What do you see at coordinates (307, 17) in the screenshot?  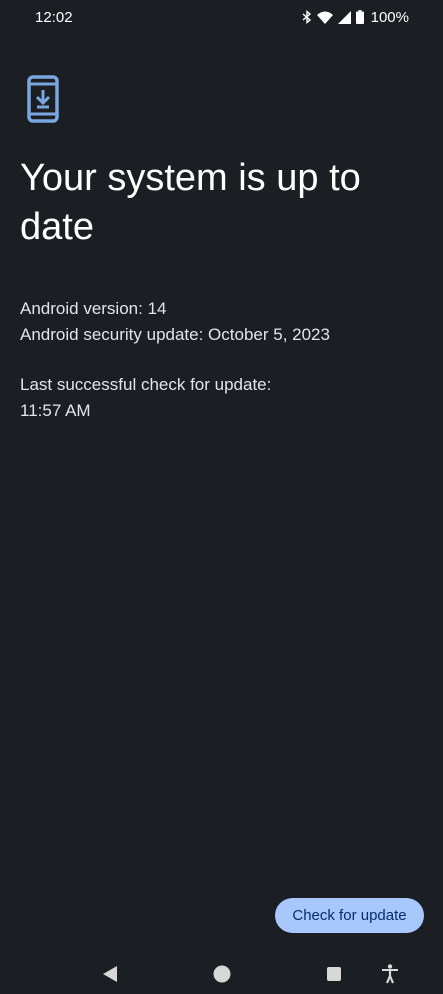 I see `bluetooth-icon` at bounding box center [307, 17].